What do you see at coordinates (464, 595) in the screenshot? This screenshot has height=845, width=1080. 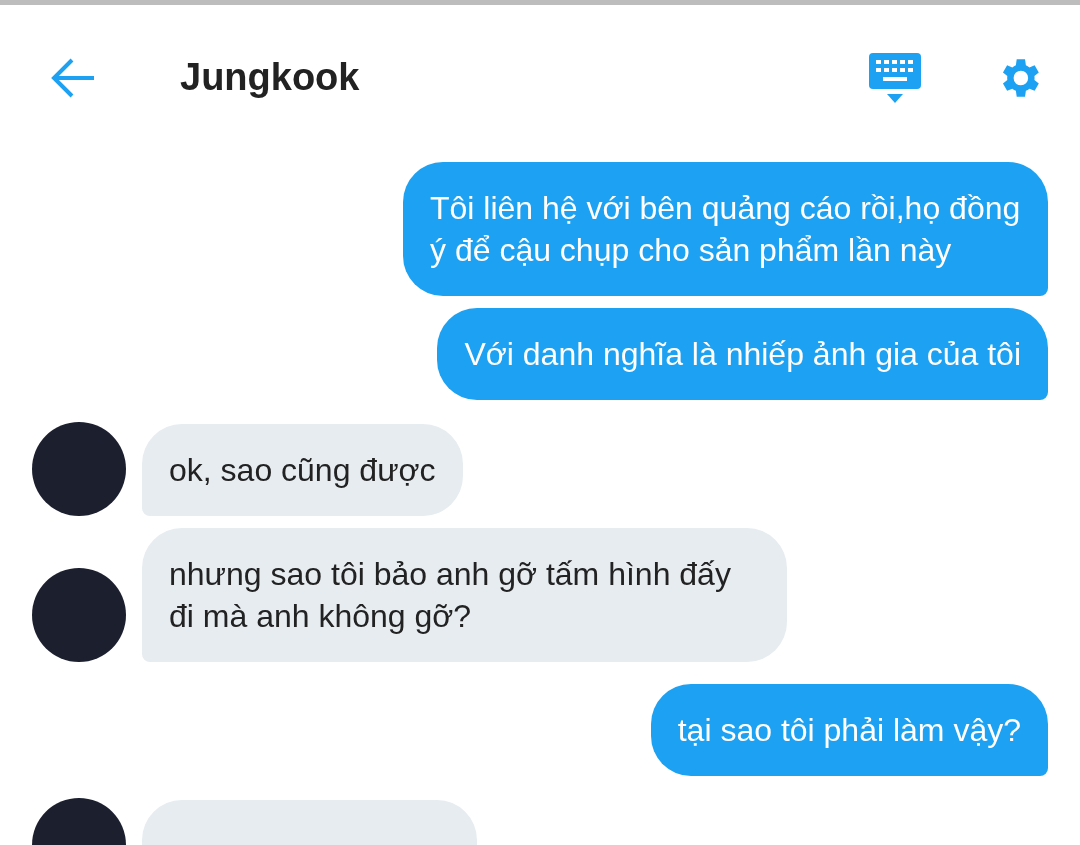 I see `message-bubble: nhưng sao tôi bảo anh gỡ tấm hình đấy đi mà anh không gỡ?` at bounding box center [464, 595].